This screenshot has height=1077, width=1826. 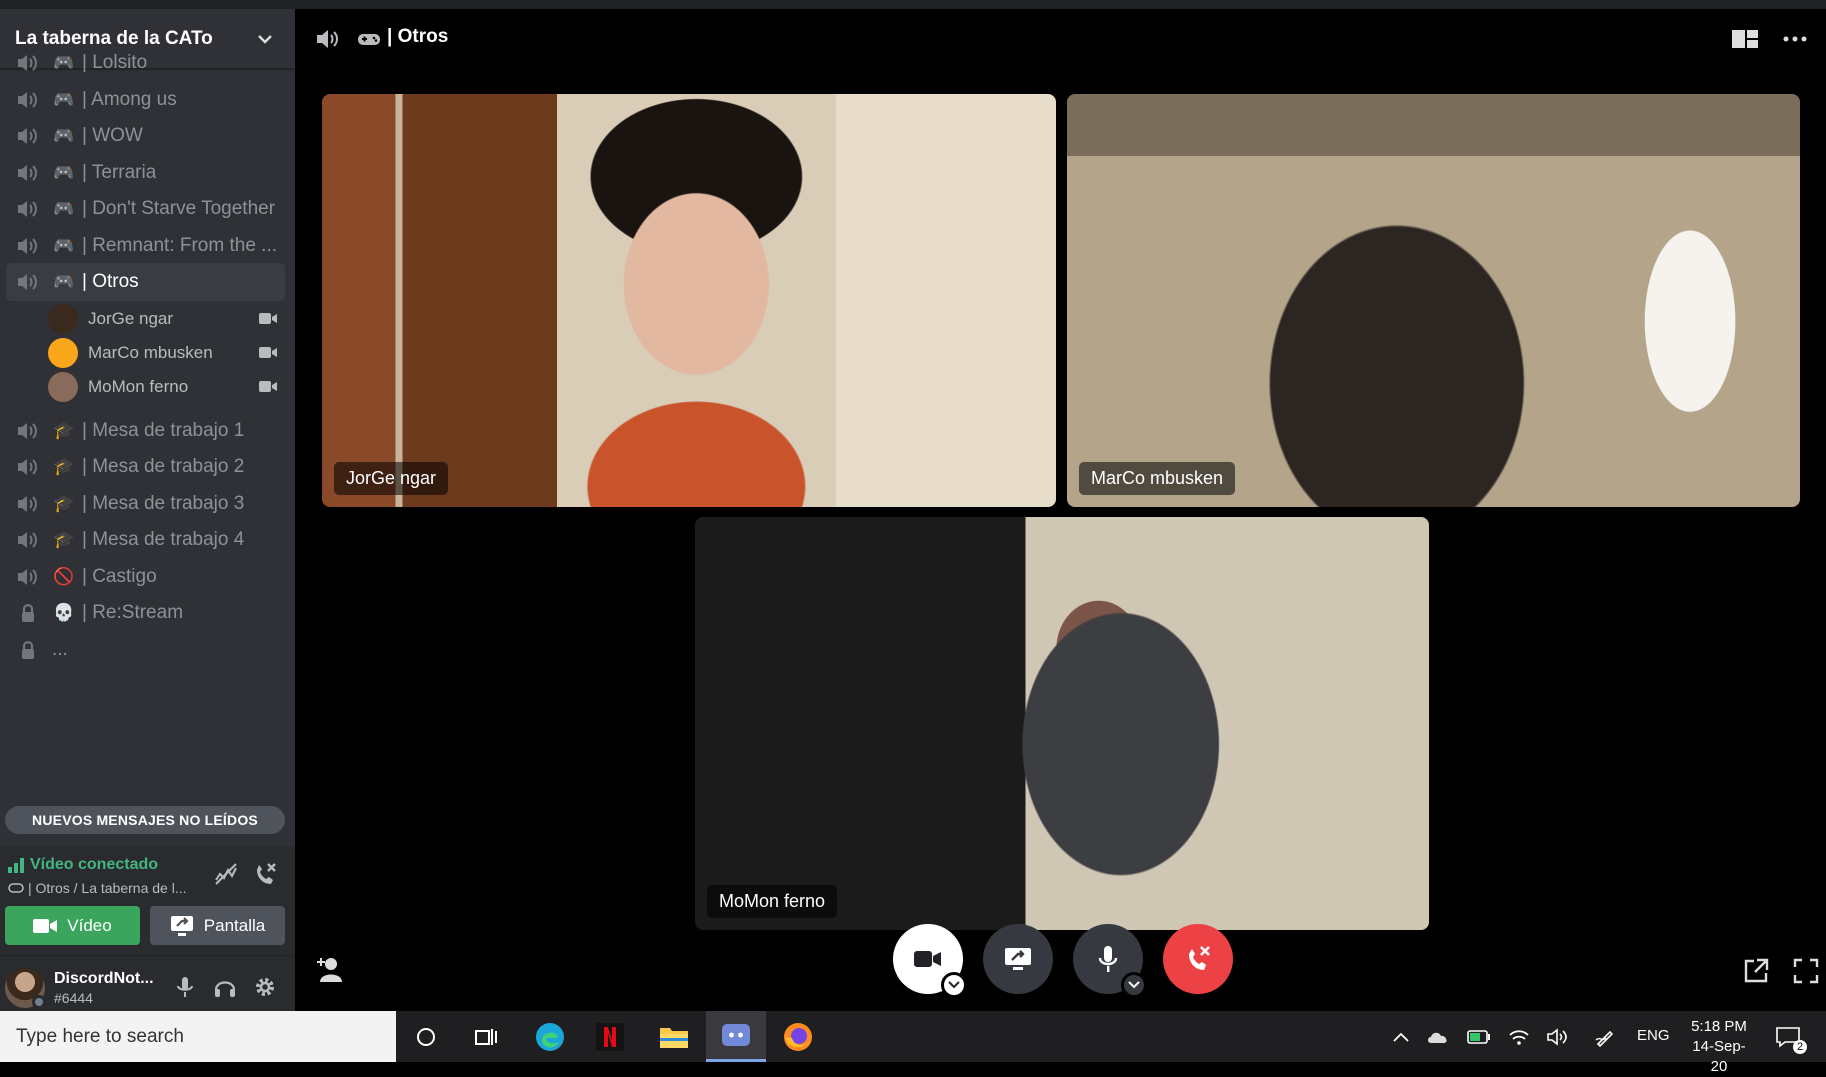 What do you see at coordinates (426, 1036) in the screenshot?
I see `cortana-icon` at bounding box center [426, 1036].